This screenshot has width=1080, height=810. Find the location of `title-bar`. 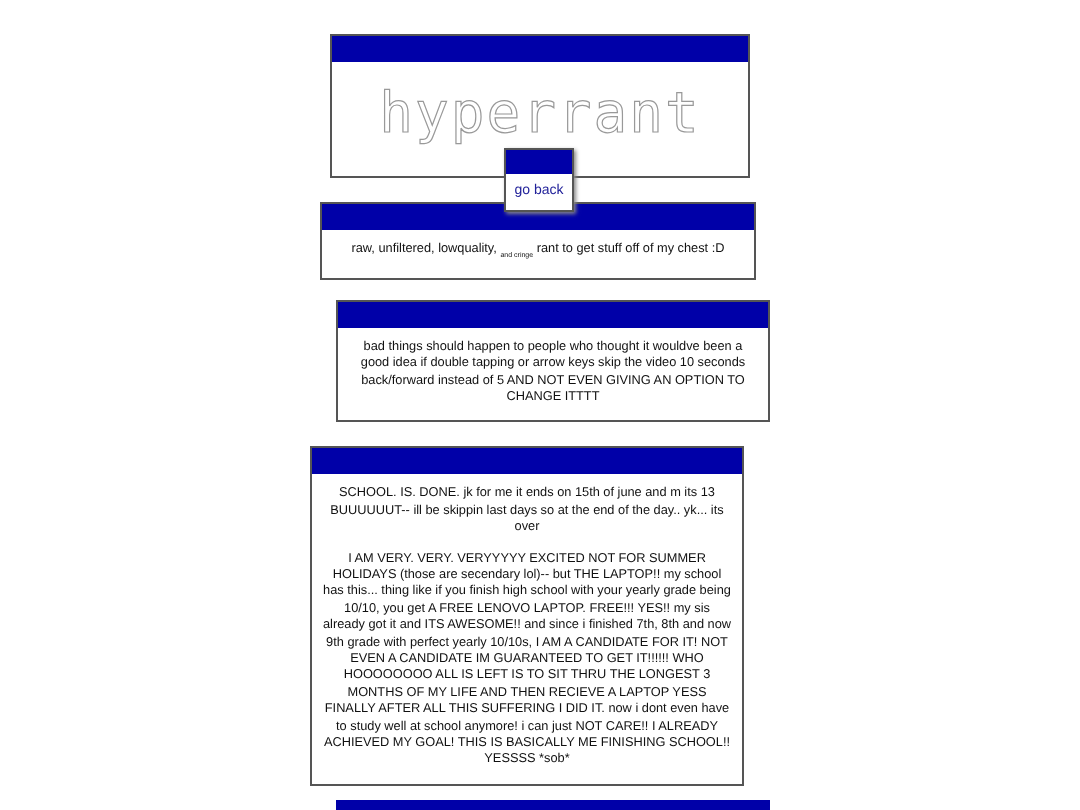

title-bar is located at coordinates (539, 162).